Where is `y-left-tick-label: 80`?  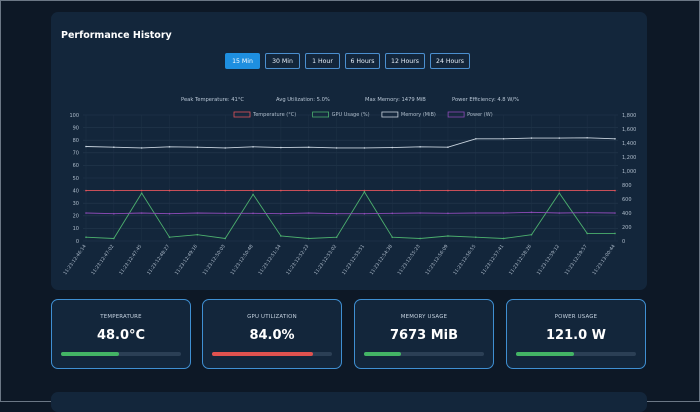 y-left-tick-label: 80 is located at coordinates (76, 141).